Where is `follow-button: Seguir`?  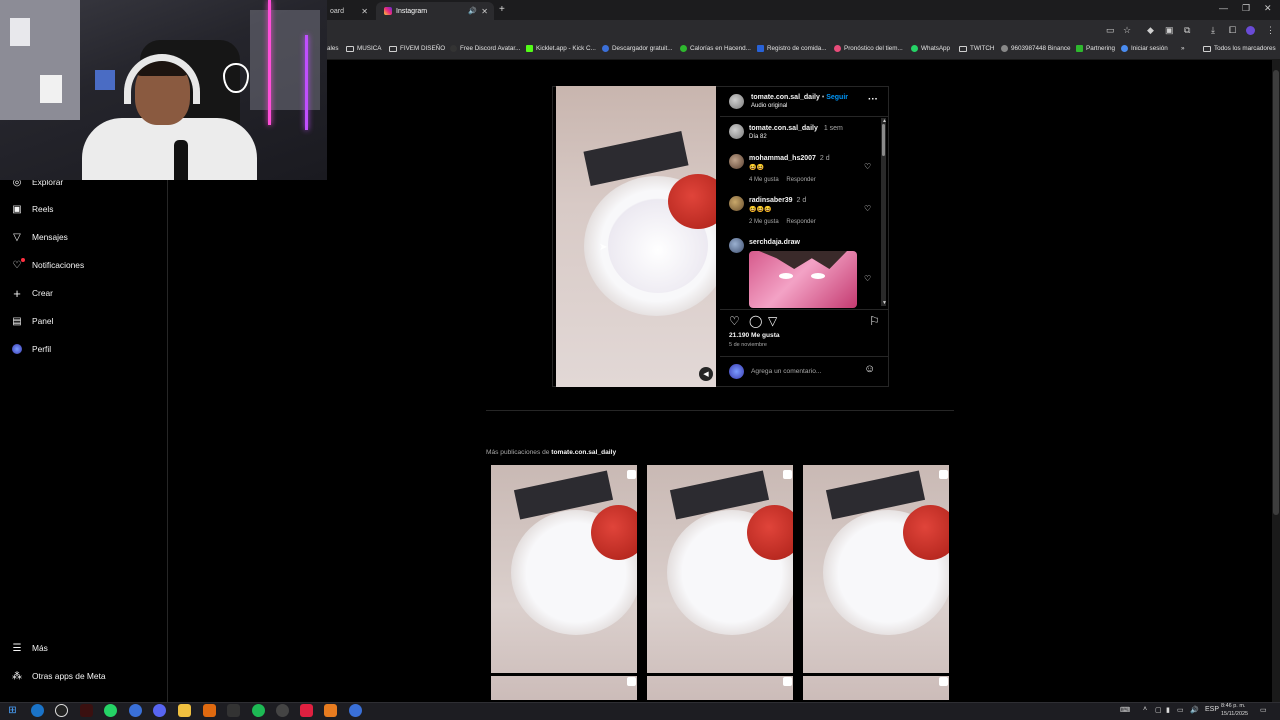
follow-button: Seguir is located at coordinates (837, 97).